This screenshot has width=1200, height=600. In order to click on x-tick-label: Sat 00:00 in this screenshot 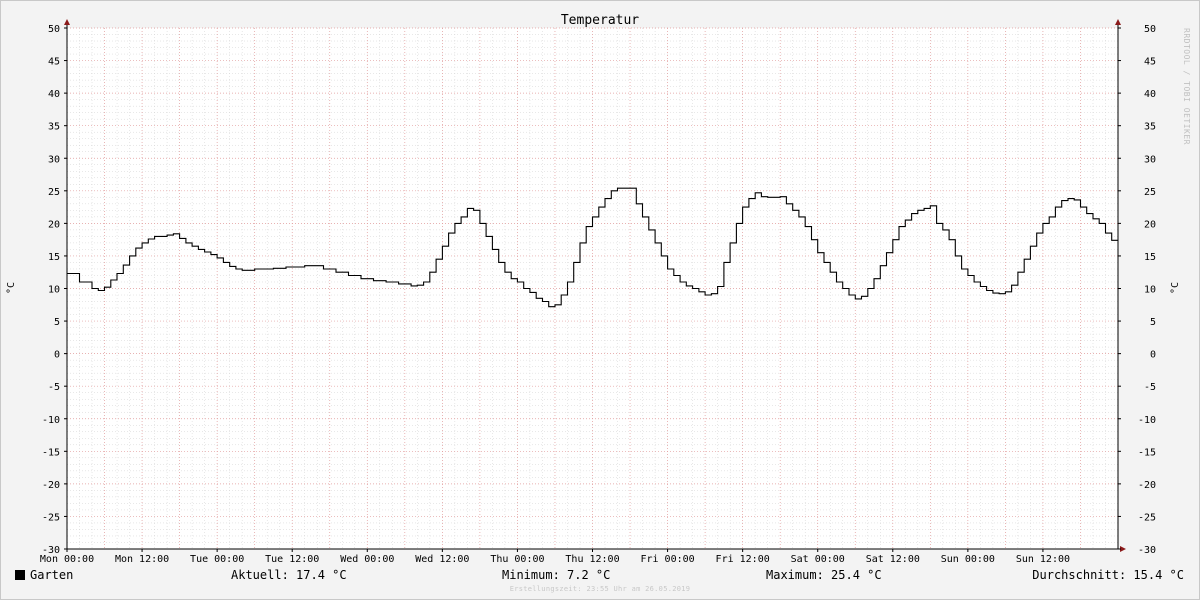, I will do `click(818, 559)`.